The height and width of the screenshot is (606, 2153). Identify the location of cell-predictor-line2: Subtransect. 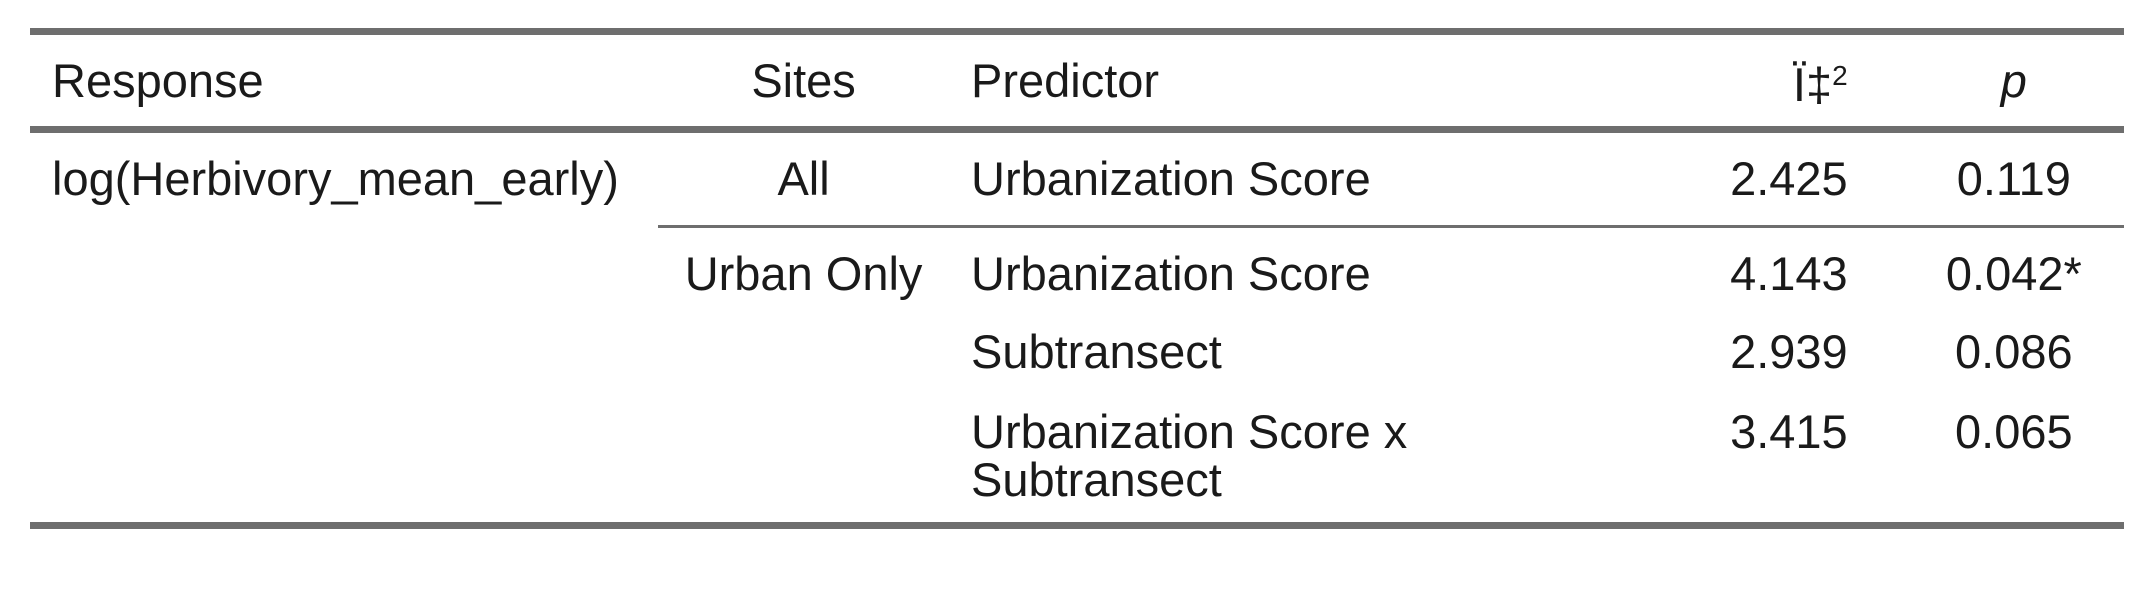
(1096, 479).